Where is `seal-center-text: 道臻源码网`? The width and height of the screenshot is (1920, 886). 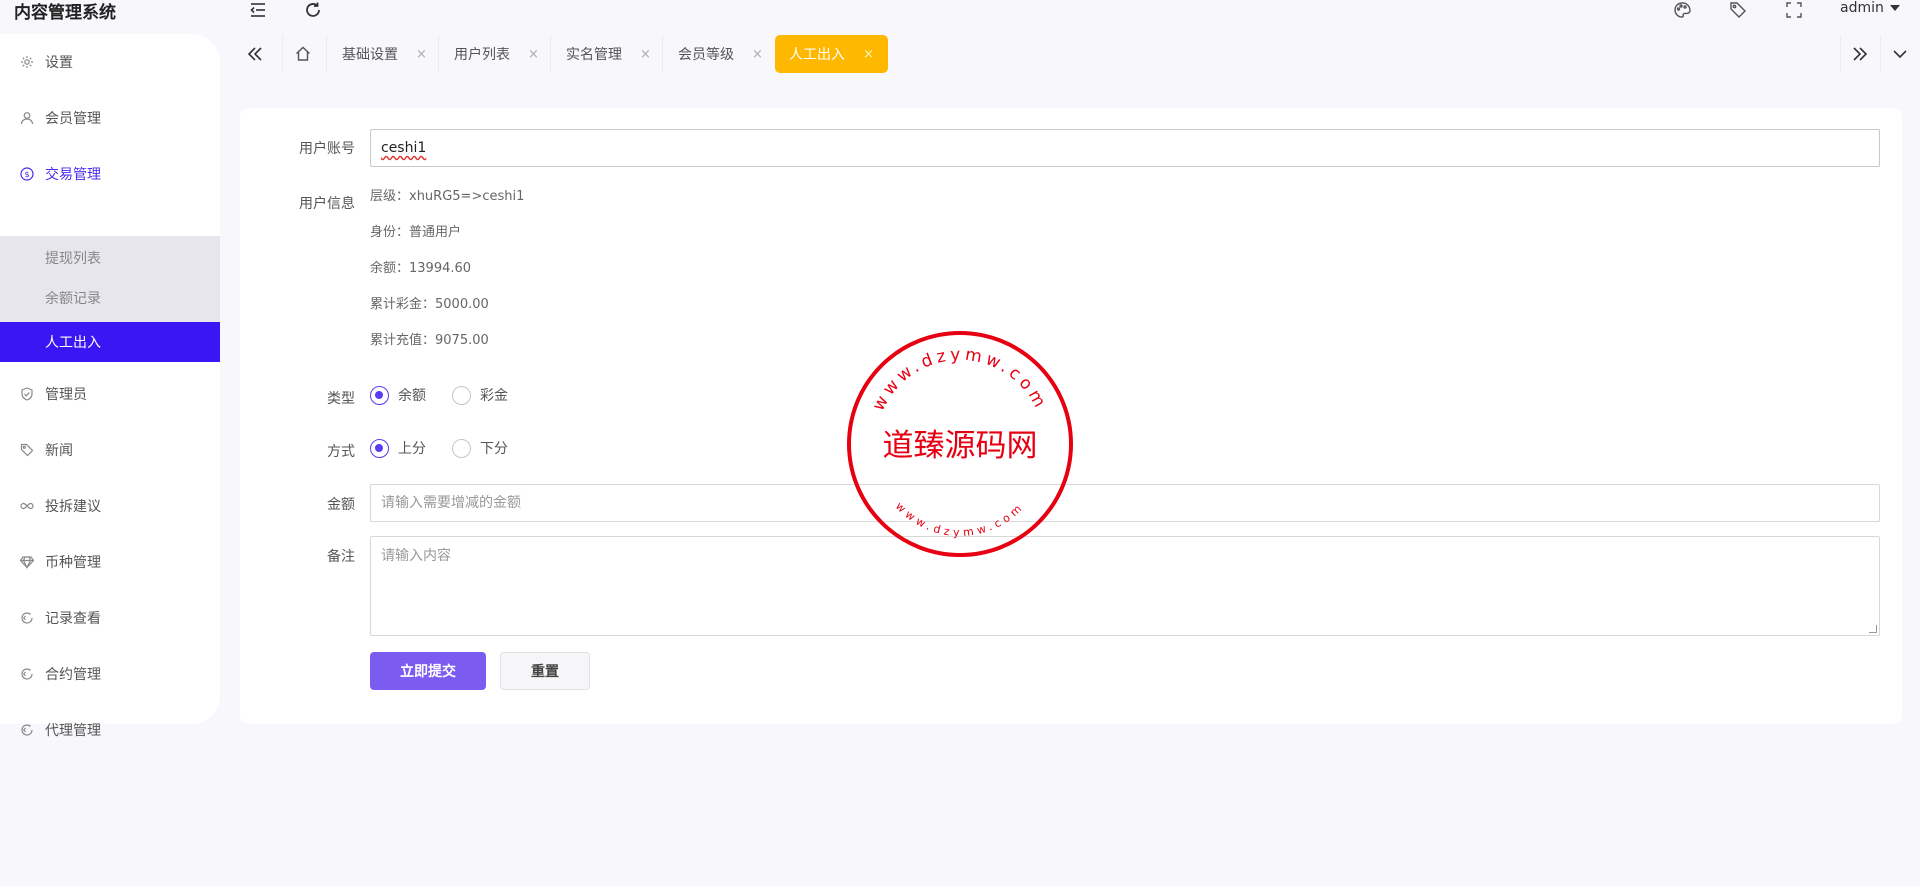 seal-center-text: 道臻源码网 is located at coordinates (960, 446).